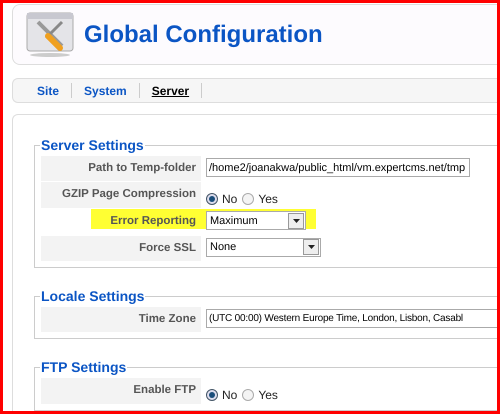  What do you see at coordinates (105, 91) in the screenshot?
I see `tab: System` at bounding box center [105, 91].